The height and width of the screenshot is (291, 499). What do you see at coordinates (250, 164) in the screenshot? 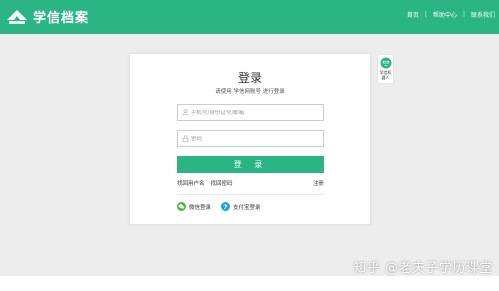
I see `login-button: 登 录` at bounding box center [250, 164].